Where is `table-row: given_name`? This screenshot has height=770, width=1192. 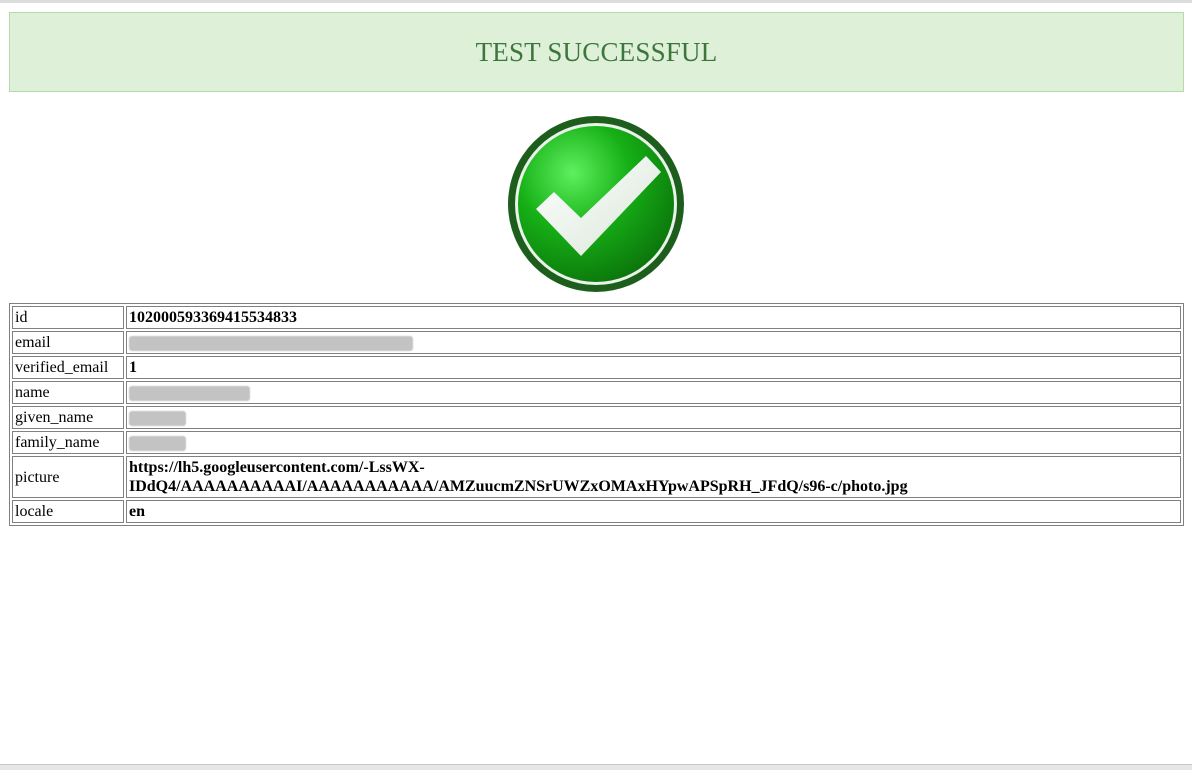 table-row: given_name is located at coordinates (596, 417).